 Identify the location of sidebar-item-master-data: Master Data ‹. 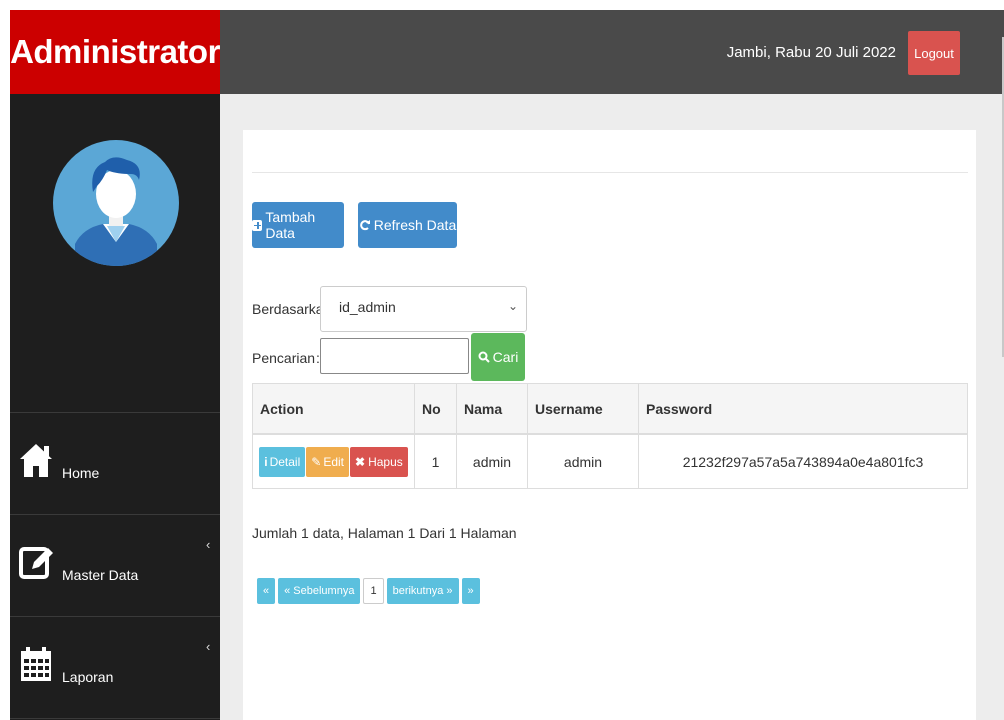
(115, 565).